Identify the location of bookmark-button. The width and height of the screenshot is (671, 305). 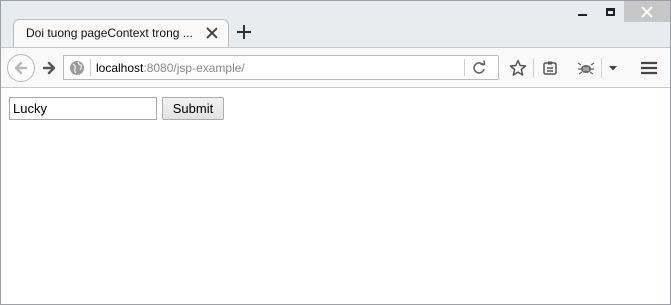
(518, 68).